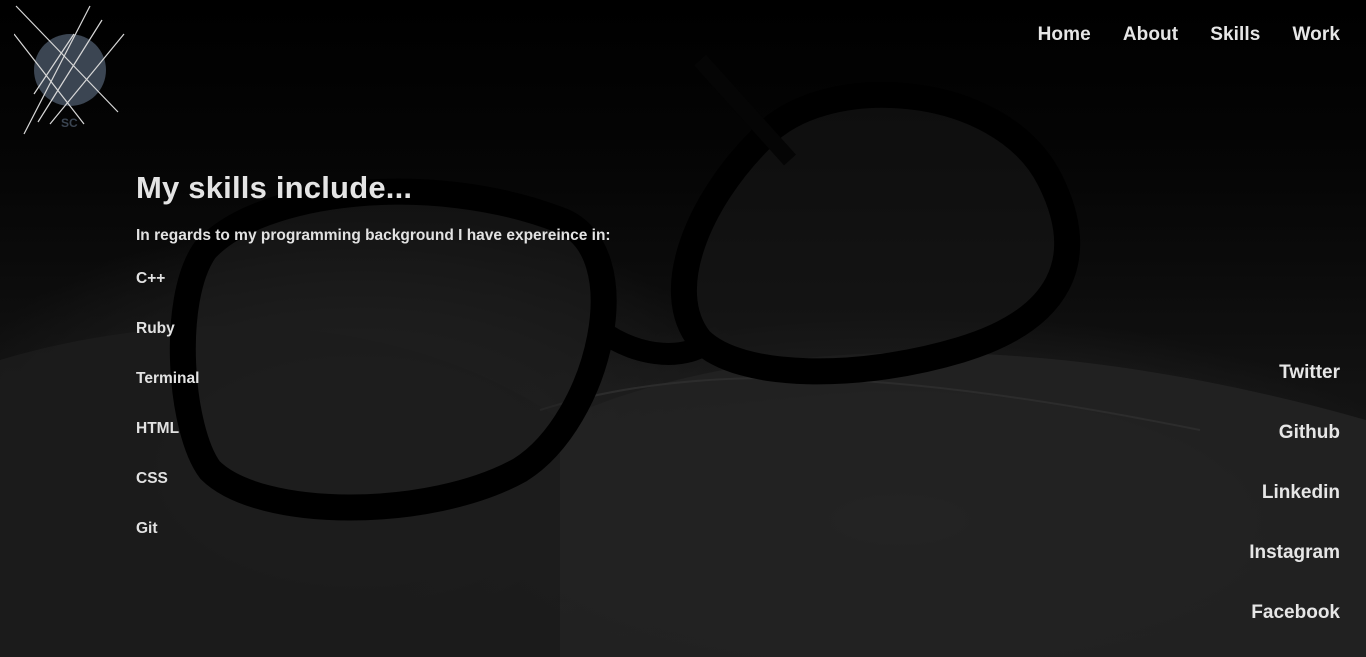 The width and height of the screenshot is (1366, 657). I want to click on social-instagram-link: Instagram, so click(1294, 553).